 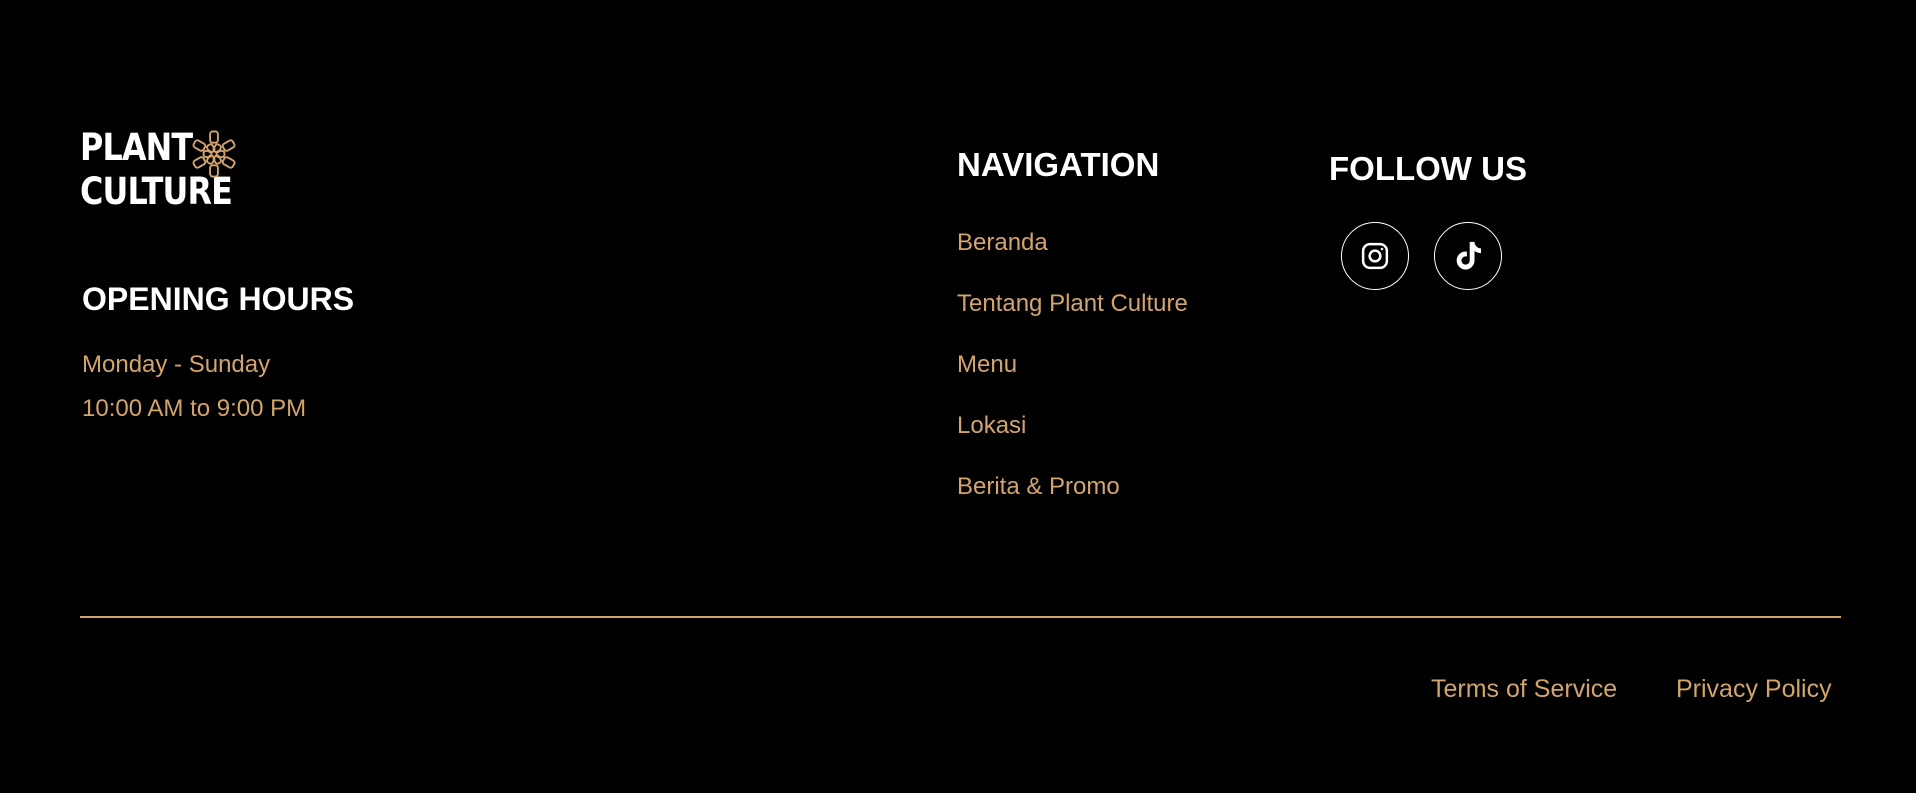 I want to click on instagram-icon, so click(x=1375, y=256).